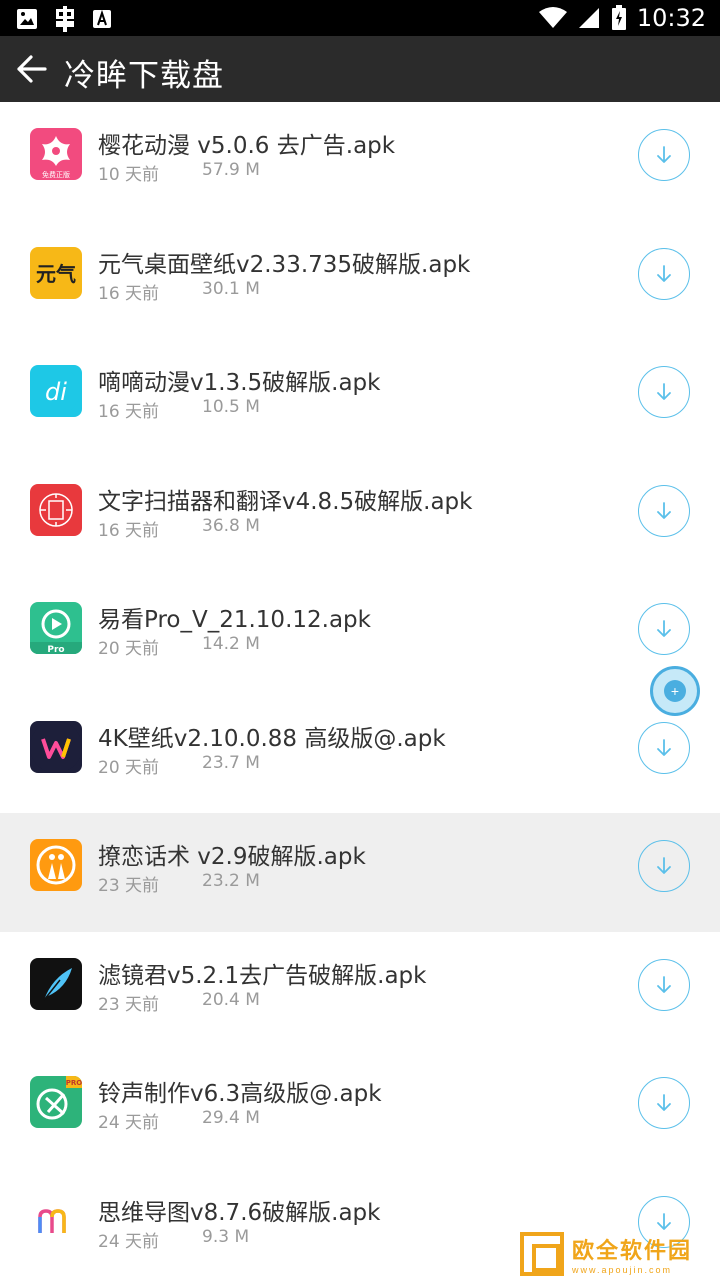  What do you see at coordinates (360, 872) in the screenshot?
I see `list-item: 撩恋话术 v2.9破解版.apk 23 天前 23.2 M` at bounding box center [360, 872].